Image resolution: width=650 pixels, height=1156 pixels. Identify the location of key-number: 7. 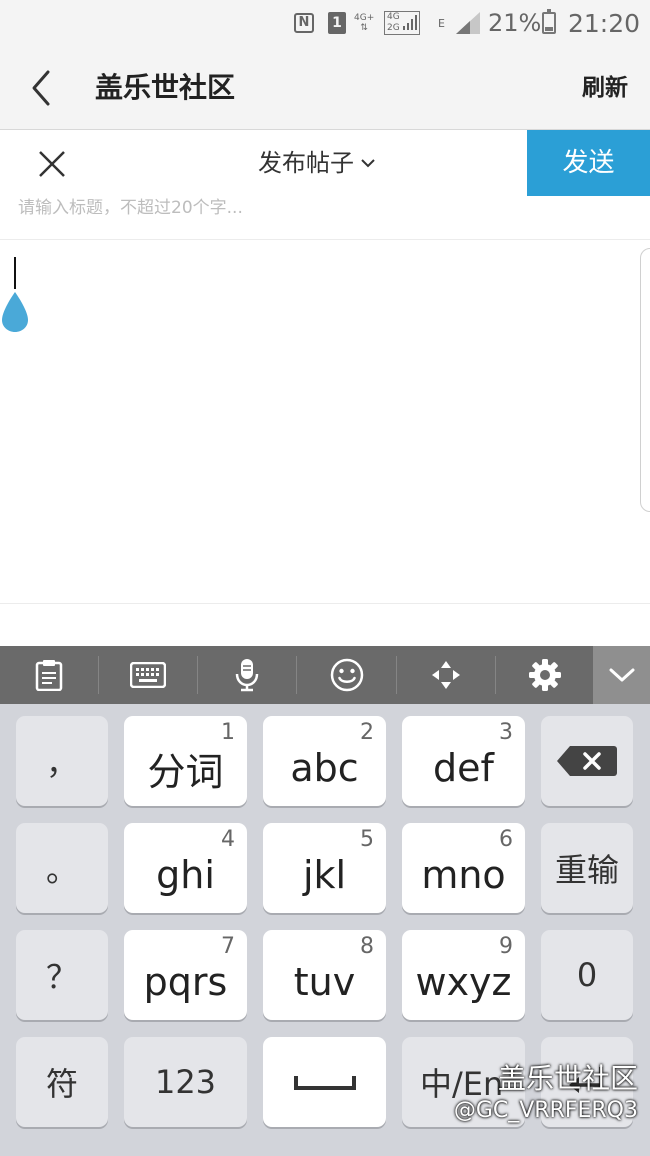
(228, 946).